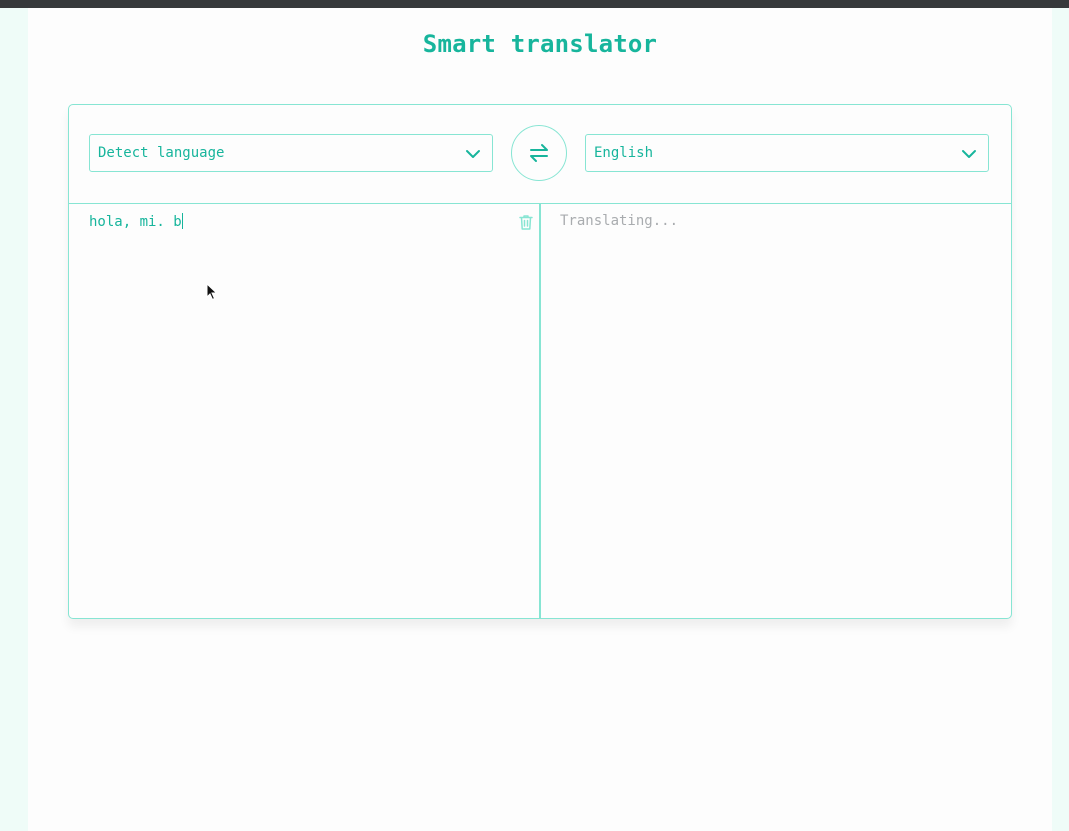 The width and height of the screenshot is (1069, 831). I want to click on swap-arrows-icon, so click(539, 153).